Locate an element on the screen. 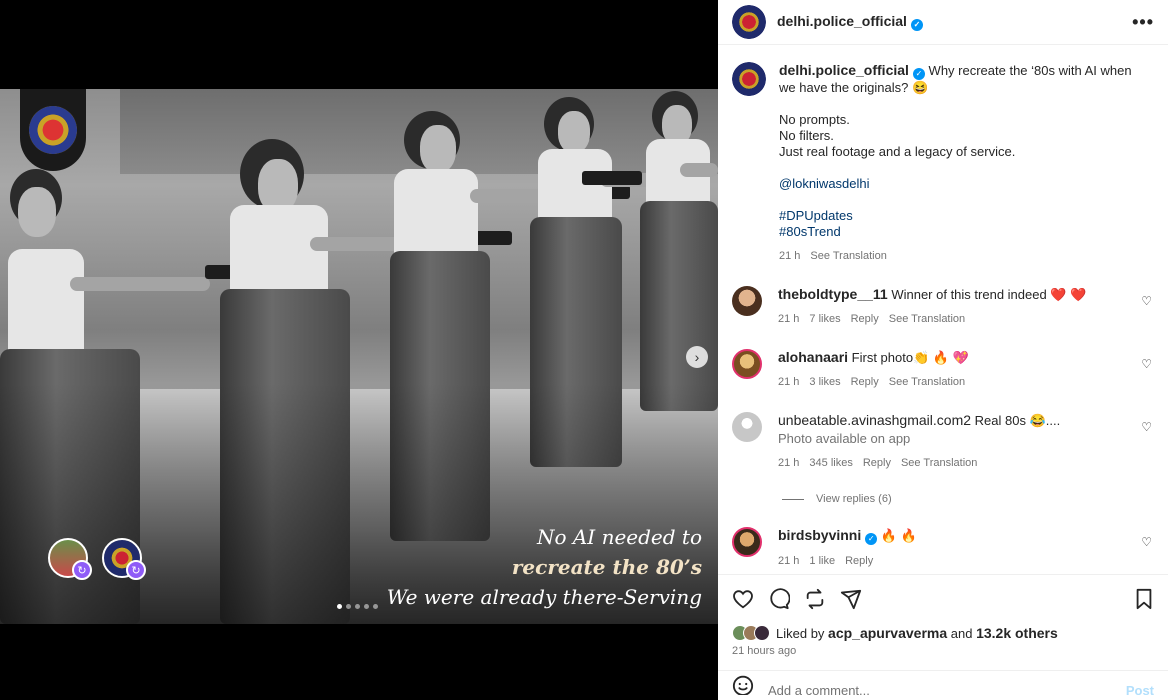 The width and height of the screenshot is (1168, 700). comment-text: Winner of this trend indeed ❤️ ❤️ is located at coordinates (989, 294).